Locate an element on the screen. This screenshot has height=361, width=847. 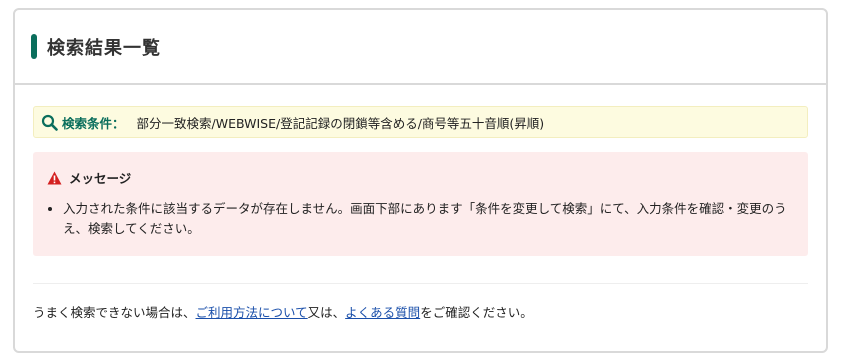
help-prefix: うまく検索できない場合は、 is located at coordinates (114, 312).